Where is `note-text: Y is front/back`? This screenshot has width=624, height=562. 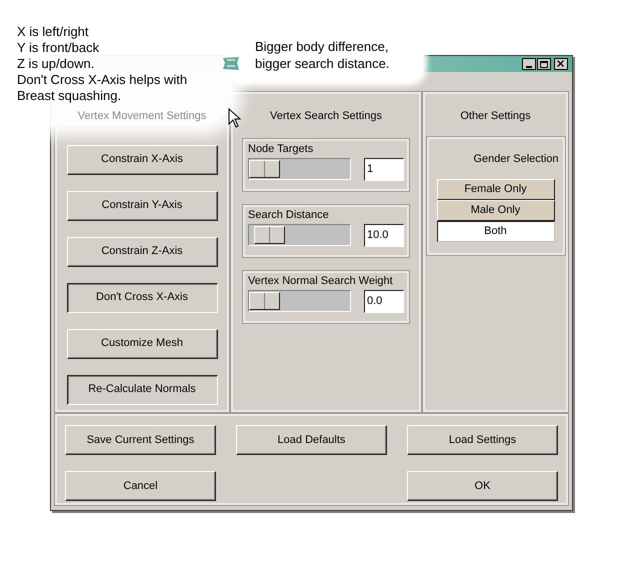 note-text: Y is front/back is located at coordinates (58, 48).